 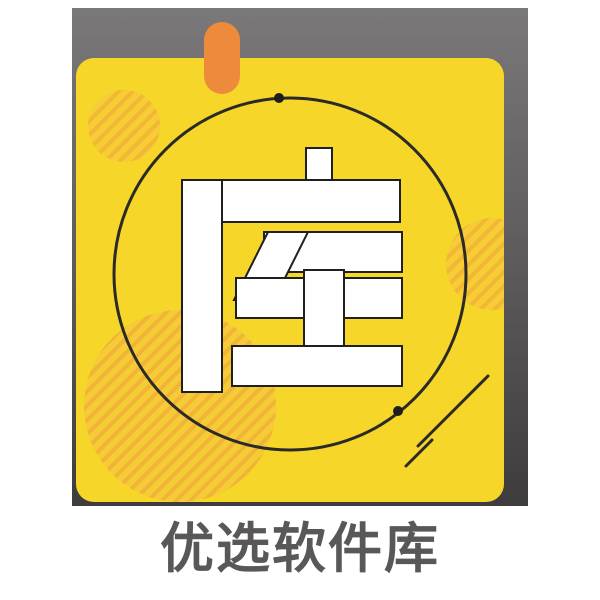 What do you see at coordinates (279, 98) in the screenshot?
I see `ring-dot-top` at bounding box center [279, 98].